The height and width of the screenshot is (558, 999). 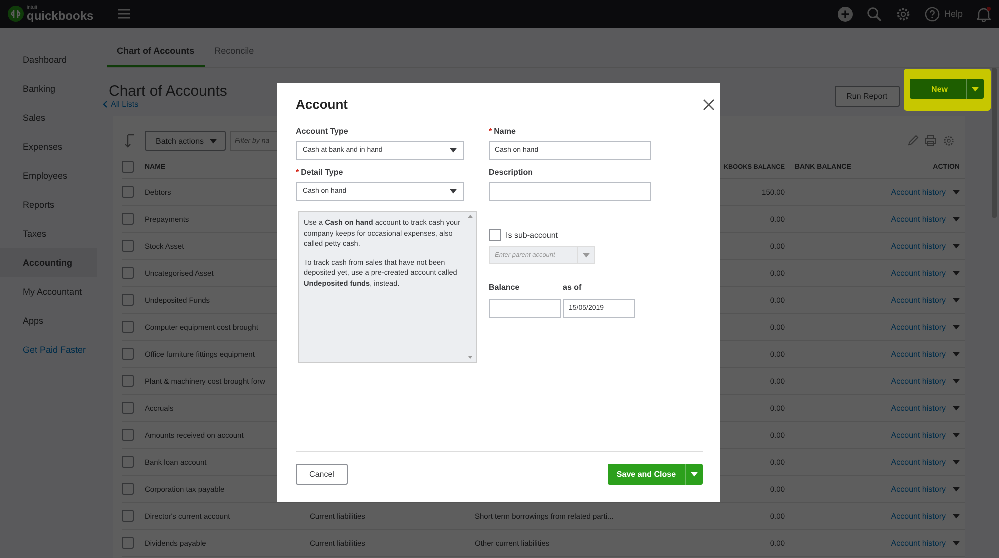 I want to click on scroll-up-icon, so click(x=470, y=216).